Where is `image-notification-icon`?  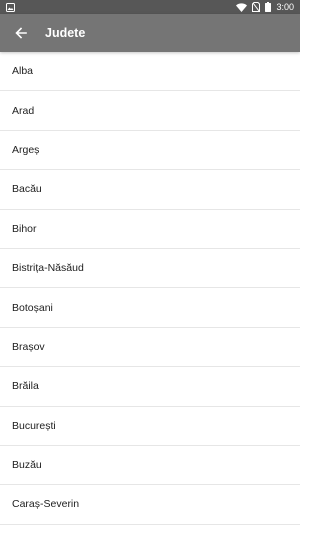 image-notification-icon is located at coordinates (10, 7).